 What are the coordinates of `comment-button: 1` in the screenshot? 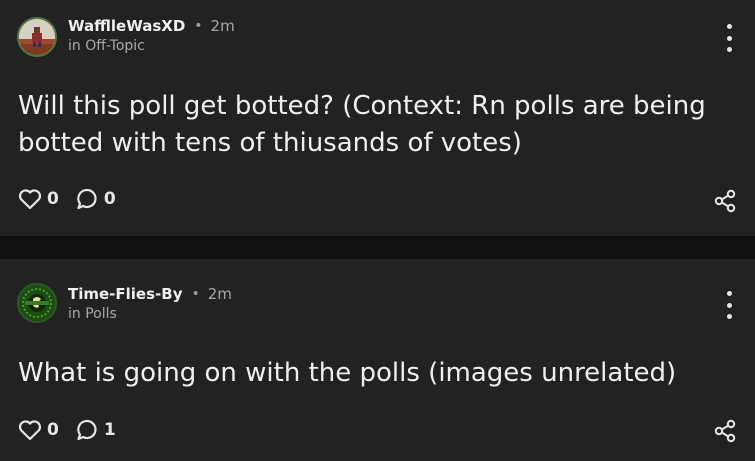 It's located at (95, 430).